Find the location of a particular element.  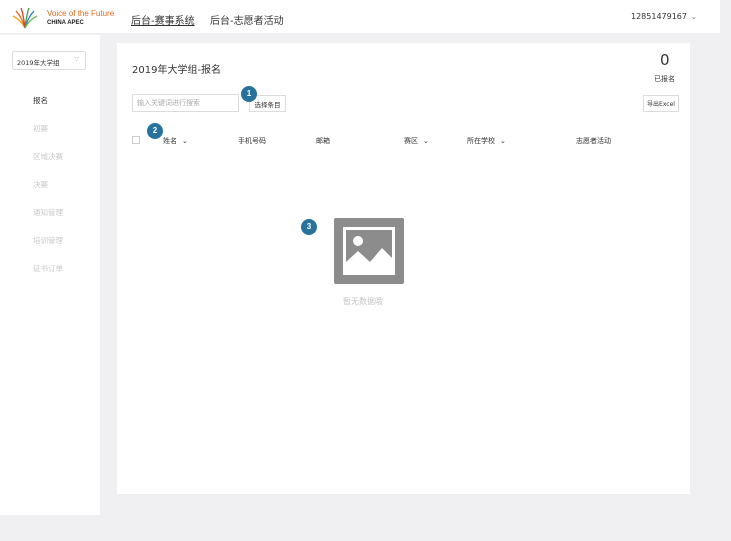

column-region: 赛区 ⌄ is located at coordinates (416, 141).